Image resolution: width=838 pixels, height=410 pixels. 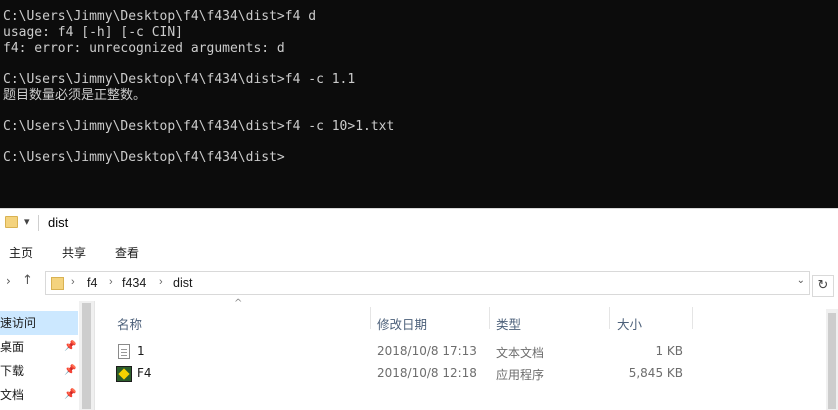 What do you see at coordinates (21, 252) in the screenshot?
I see `tab-home: 主页` at bounding box center [21, 252].